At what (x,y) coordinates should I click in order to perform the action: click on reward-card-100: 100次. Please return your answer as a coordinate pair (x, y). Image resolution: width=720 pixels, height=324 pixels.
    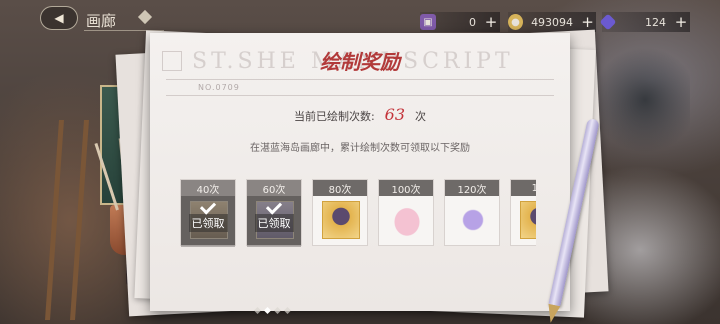
    Looking at the image, I should click on (406, 212).